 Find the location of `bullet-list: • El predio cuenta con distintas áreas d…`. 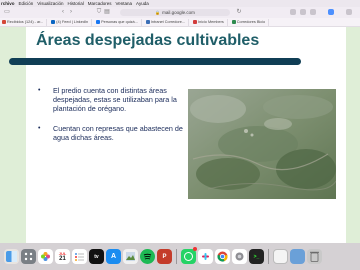

bullet-list: • El predio cuenta con distintas áreas d… is located at coordinates (111, 114).